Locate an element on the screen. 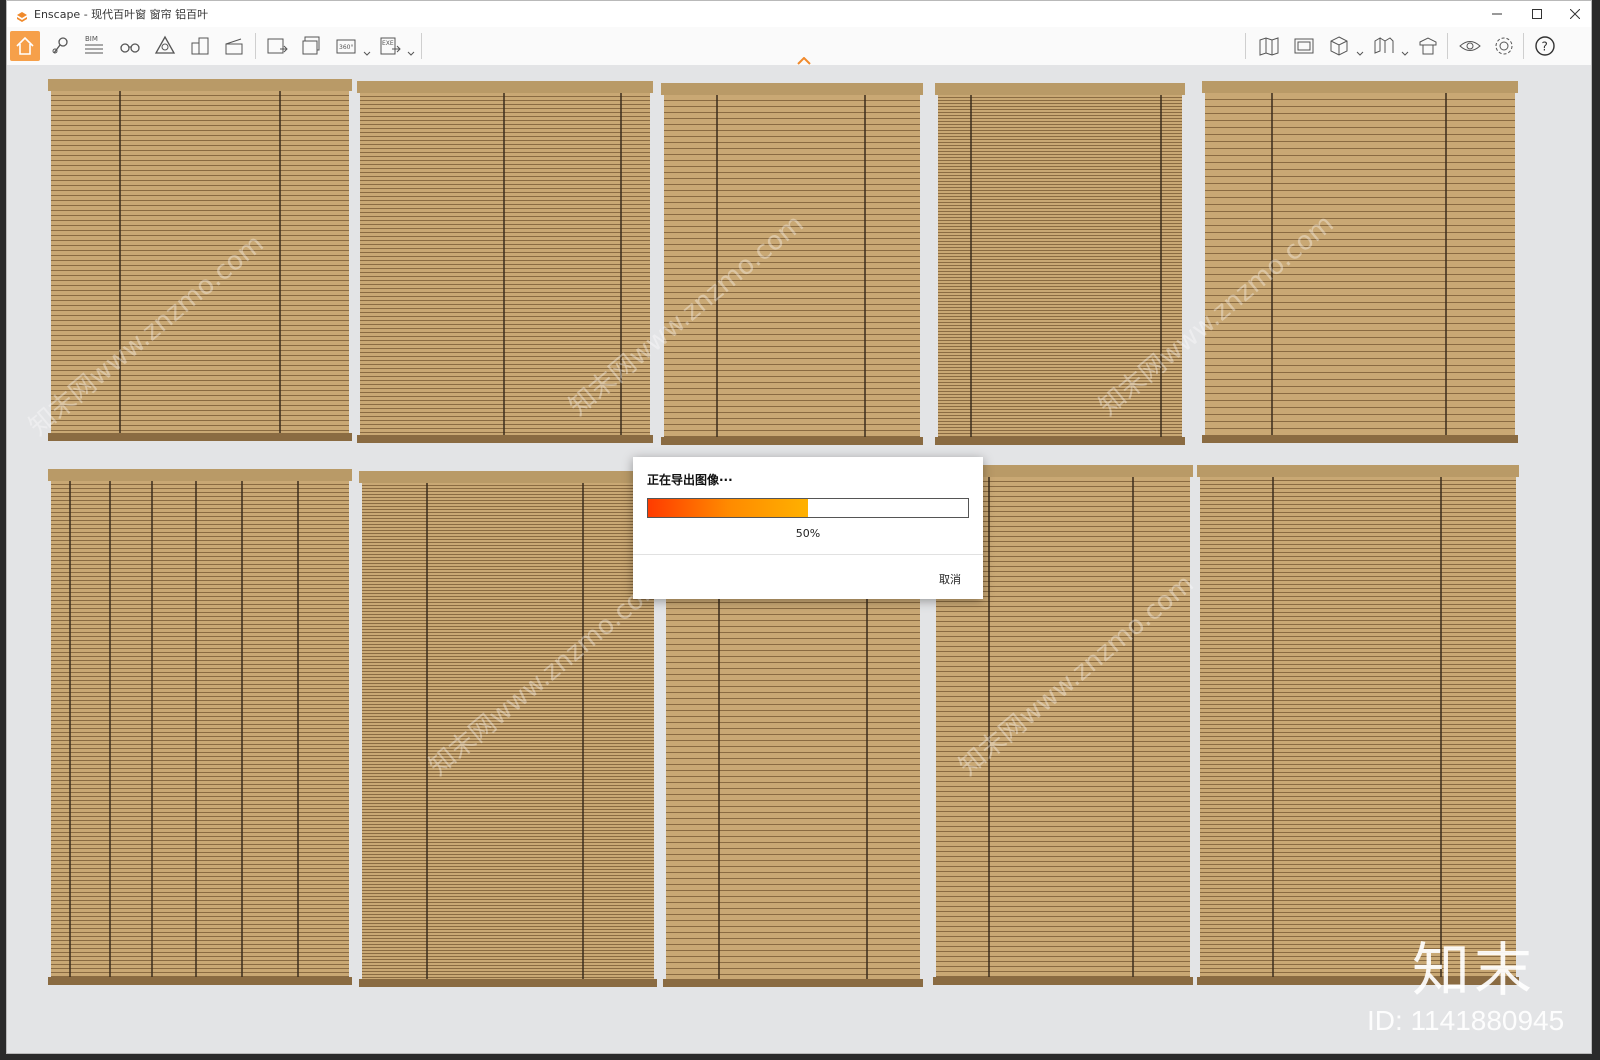 This screenshot has width=1600, height=1060. buildings-button is located at coordinates (200, 46).